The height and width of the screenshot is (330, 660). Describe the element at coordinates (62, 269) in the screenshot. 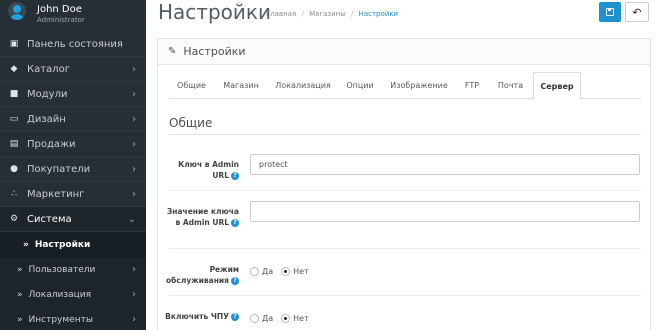

I see `sidebar-subitem-label: Пользователи` at that location.